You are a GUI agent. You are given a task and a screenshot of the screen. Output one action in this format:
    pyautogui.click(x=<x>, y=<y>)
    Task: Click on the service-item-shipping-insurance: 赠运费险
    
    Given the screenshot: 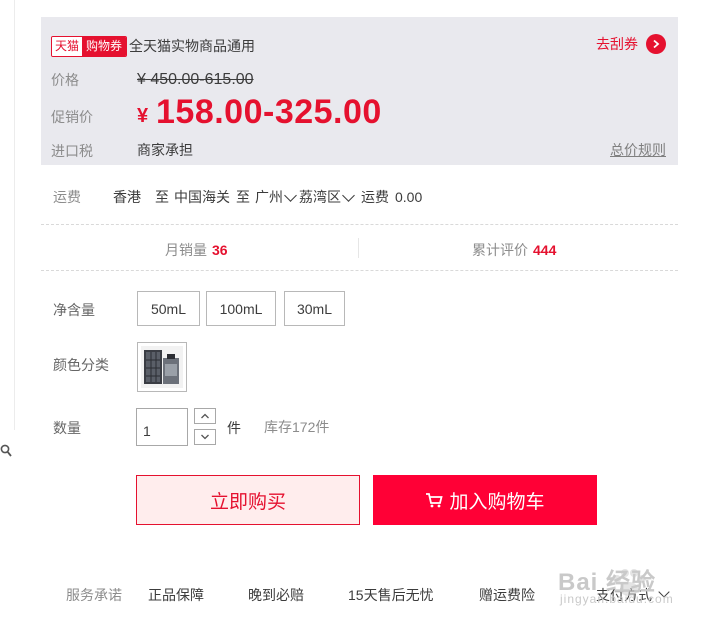 What is the action you would take?
    pyautogui.click(x=507, y=595)
    